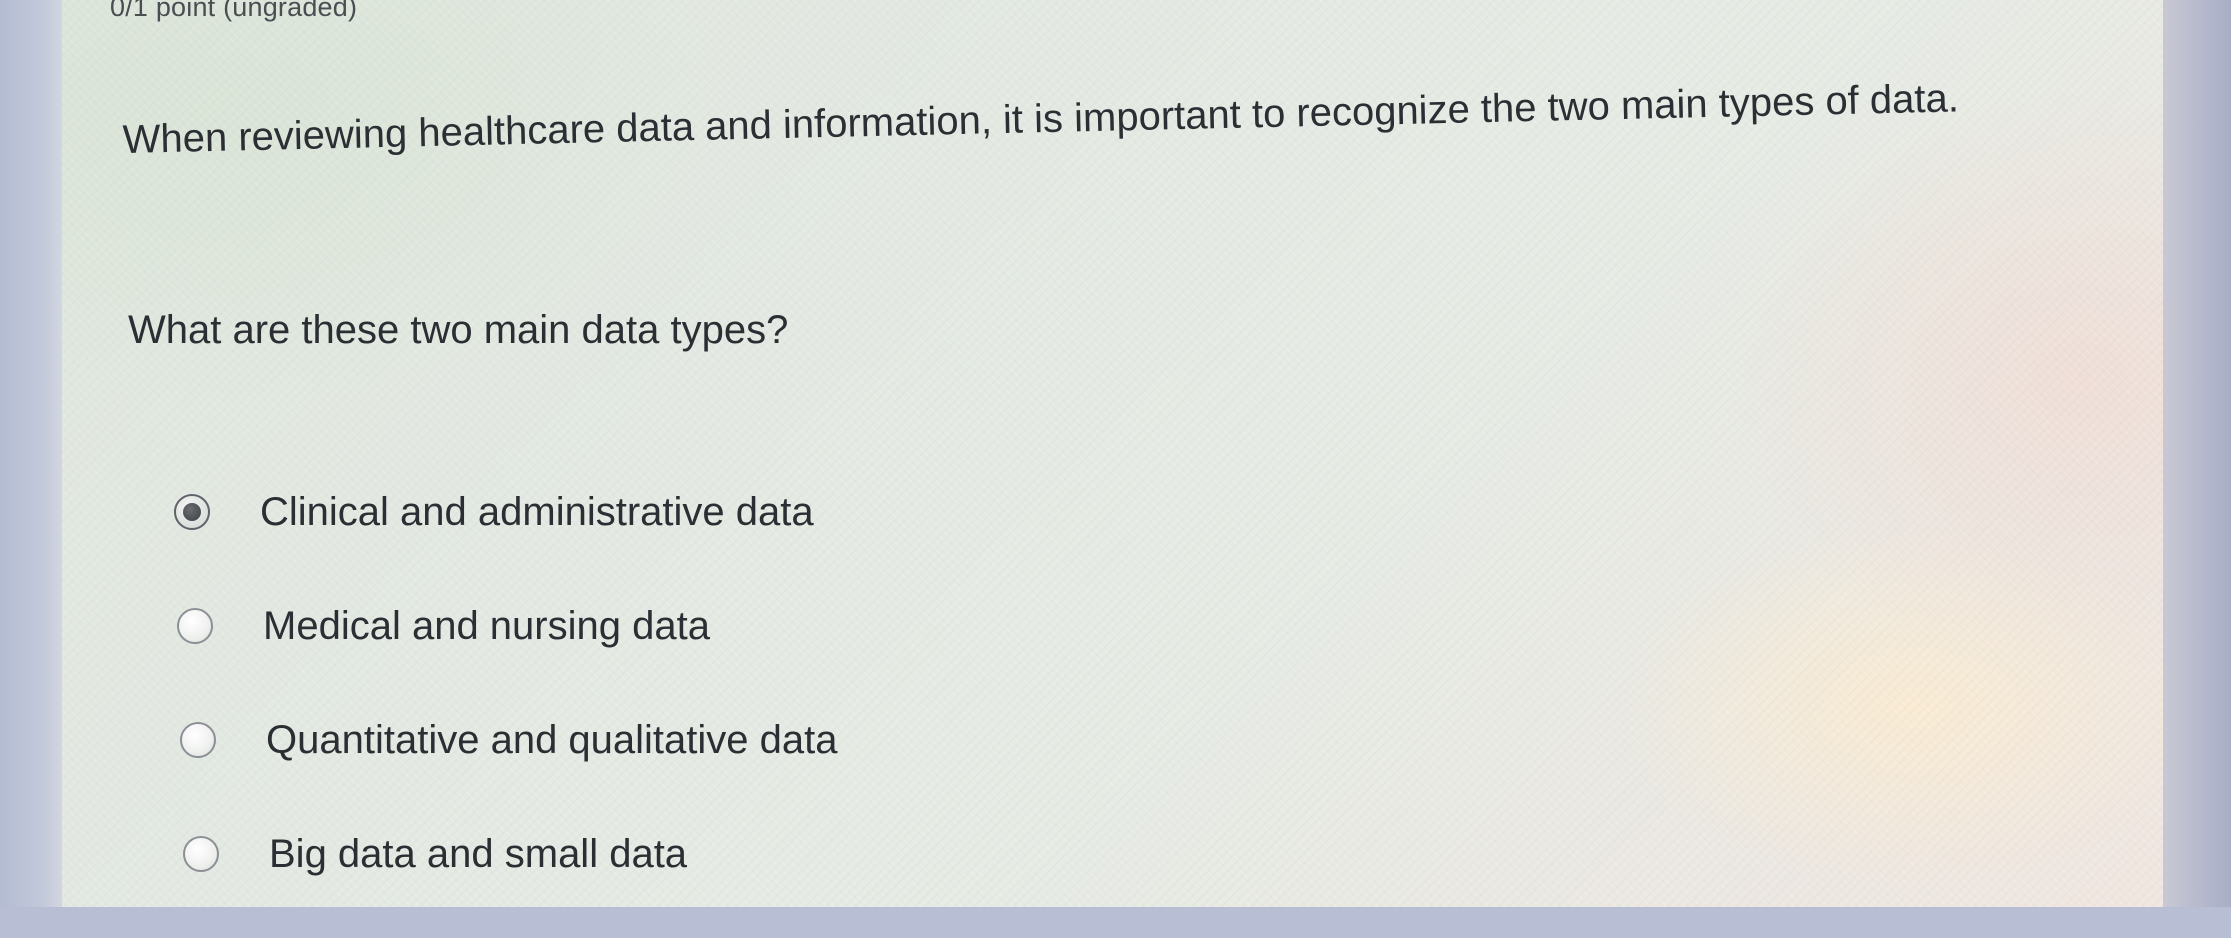  What do you see at coordinates (552, 739) in the screenshot?
I see `option-label: Quantitative and qualitative data` at bounding box center [552, 739].